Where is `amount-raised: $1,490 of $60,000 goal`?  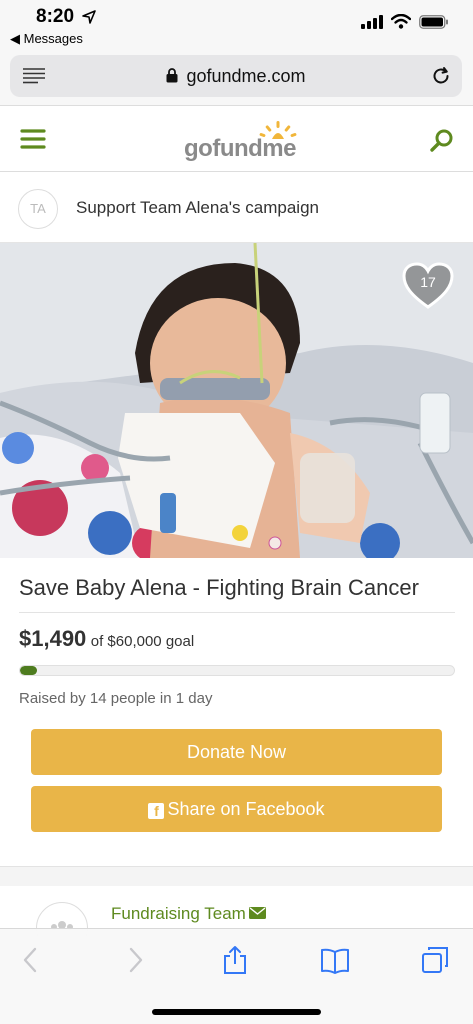 amount-raised: $1,490 of $60,000 goal is located at coordinates (106, 639).